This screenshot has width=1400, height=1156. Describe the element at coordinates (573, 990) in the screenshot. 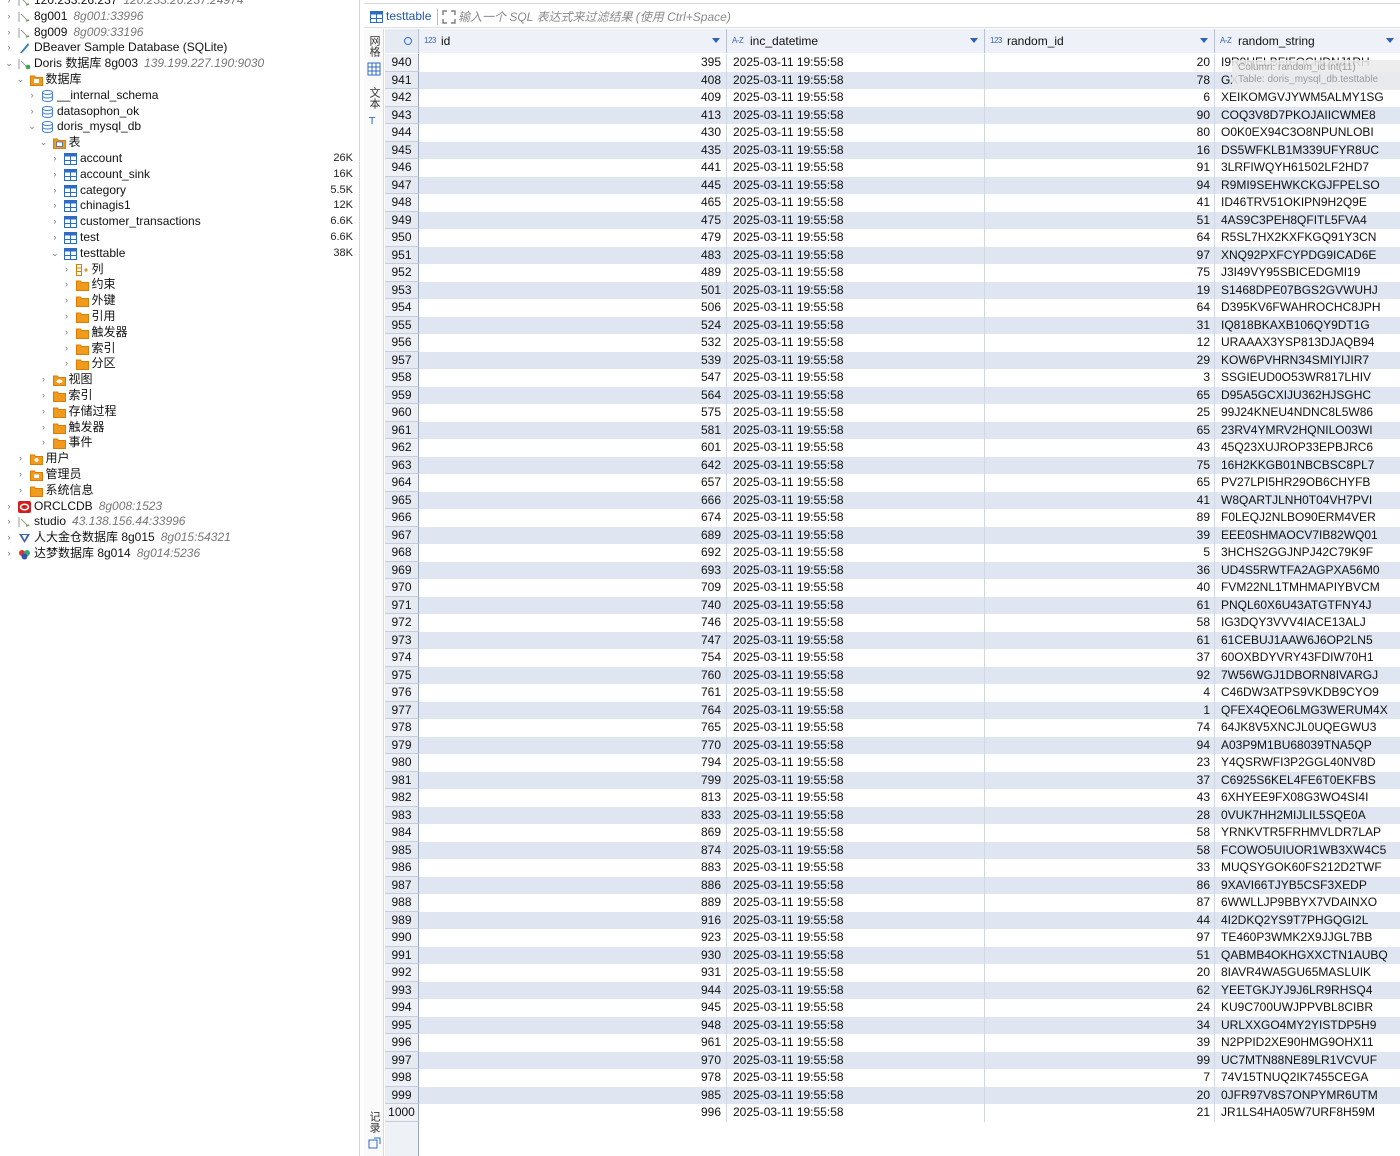

I see `cell-id: 944` at that location.